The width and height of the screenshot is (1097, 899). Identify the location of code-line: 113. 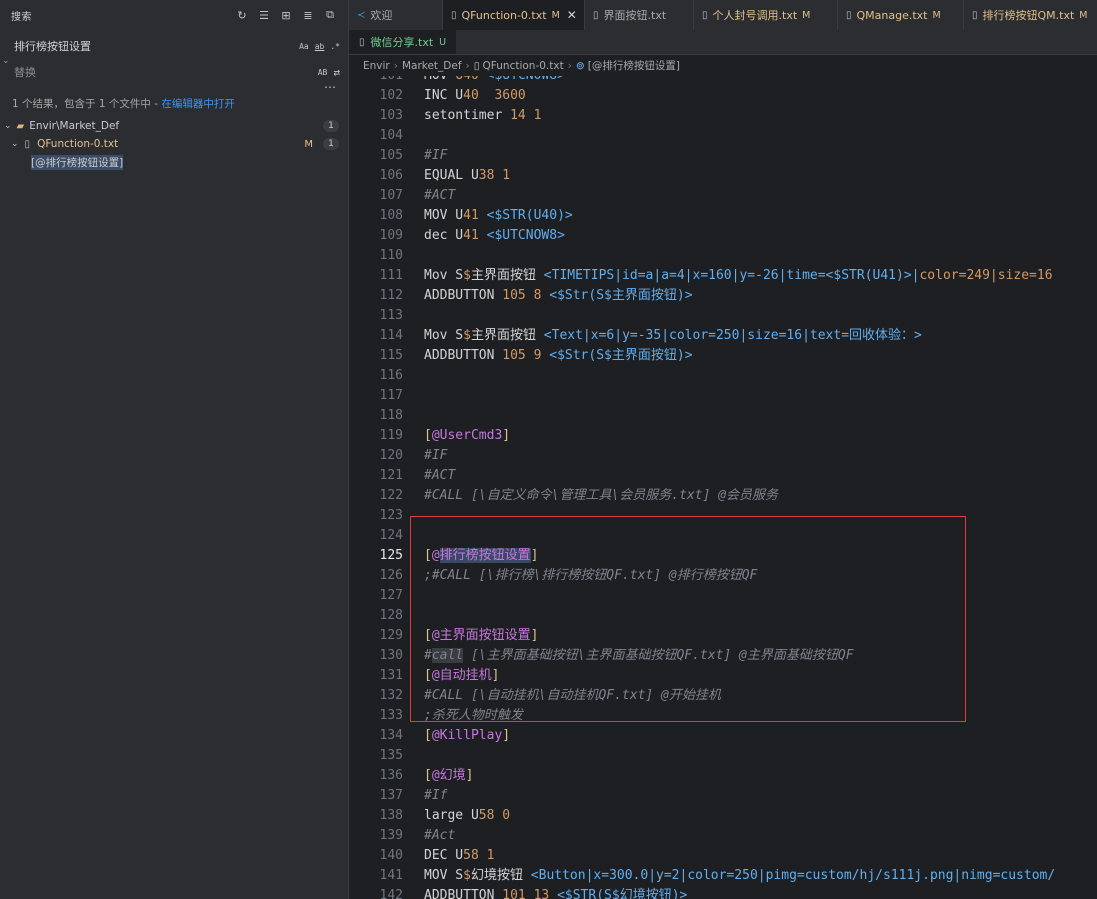
(723, 316).